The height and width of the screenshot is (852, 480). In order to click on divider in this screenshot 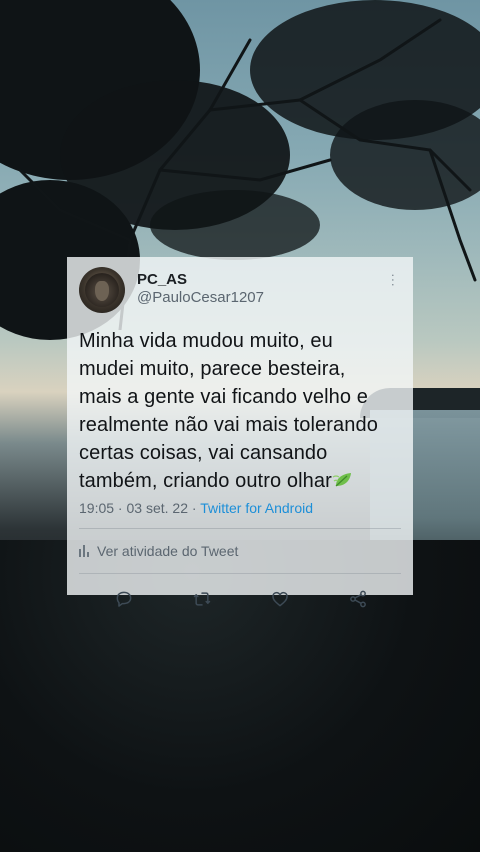, I will do `click(240, 528)`.